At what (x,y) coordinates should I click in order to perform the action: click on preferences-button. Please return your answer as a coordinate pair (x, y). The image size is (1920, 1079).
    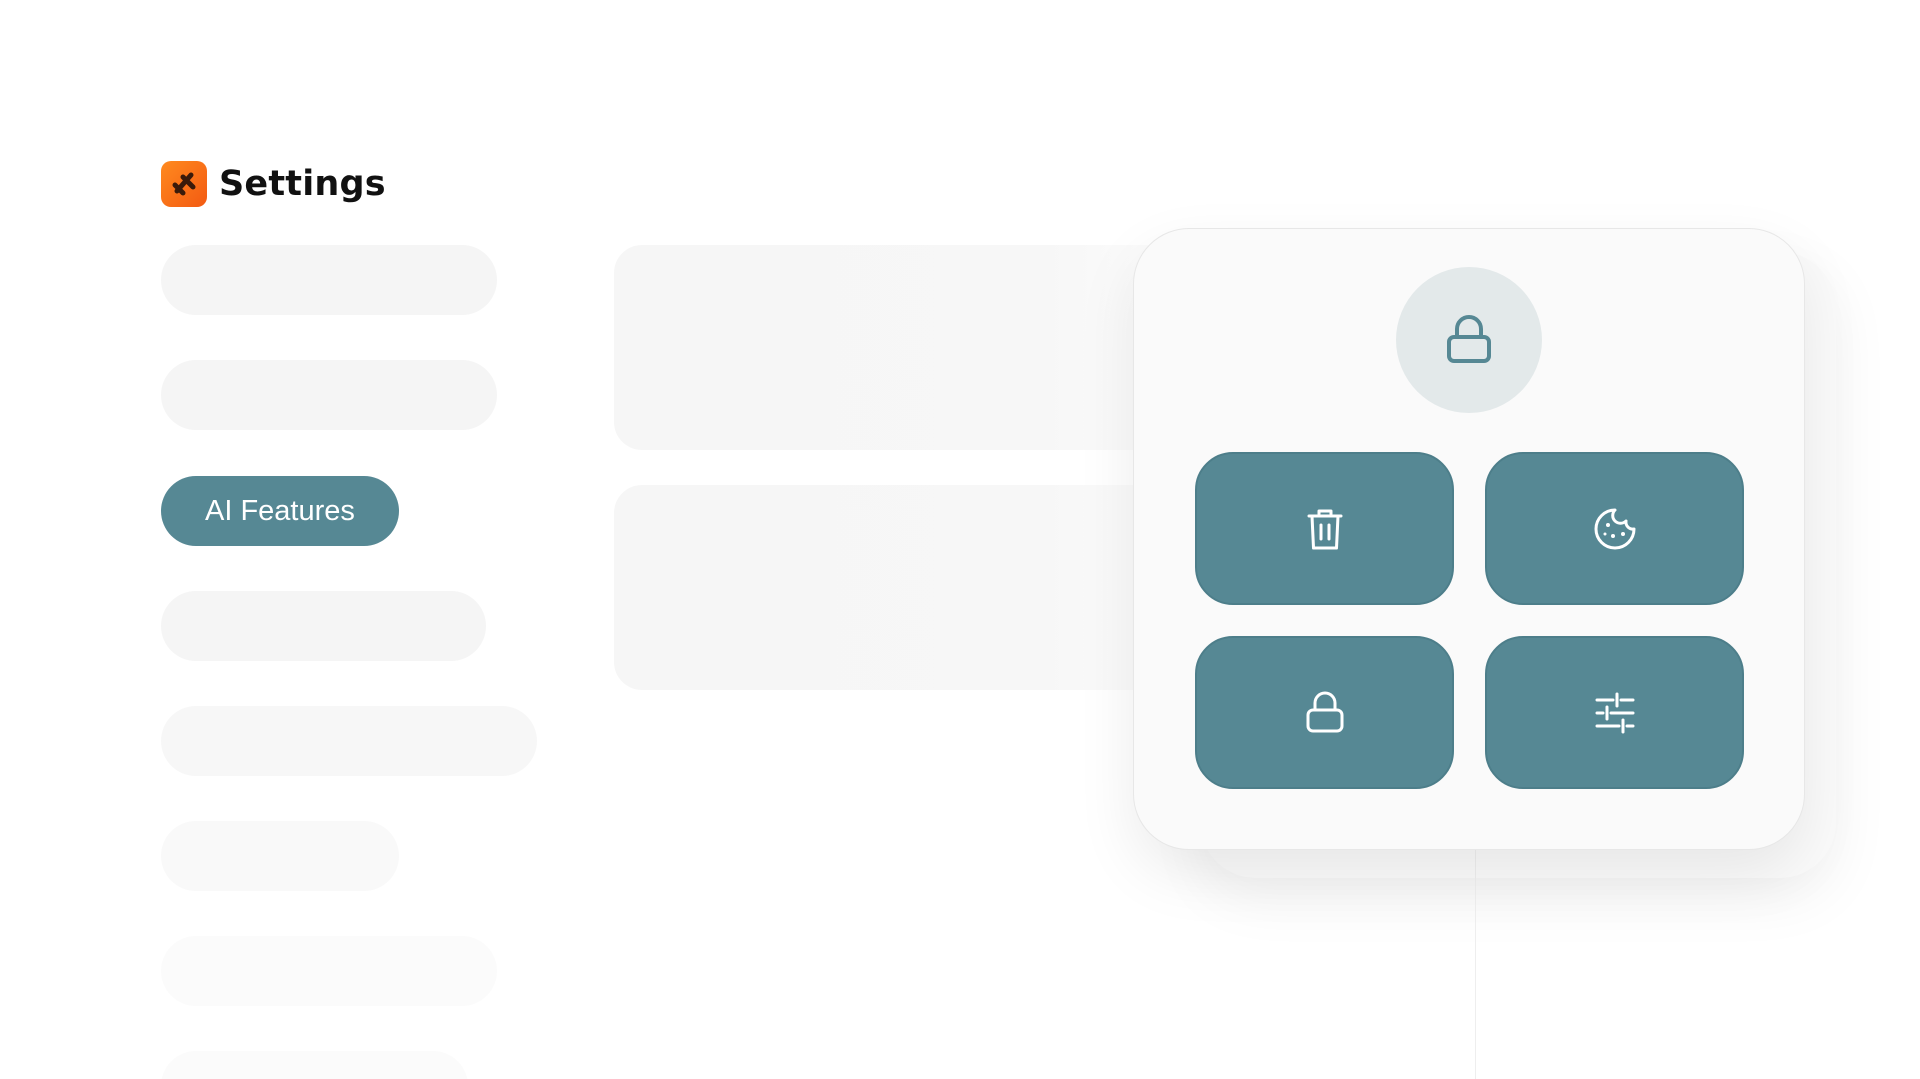
    Looking at the image, I should click on (1614, 712).